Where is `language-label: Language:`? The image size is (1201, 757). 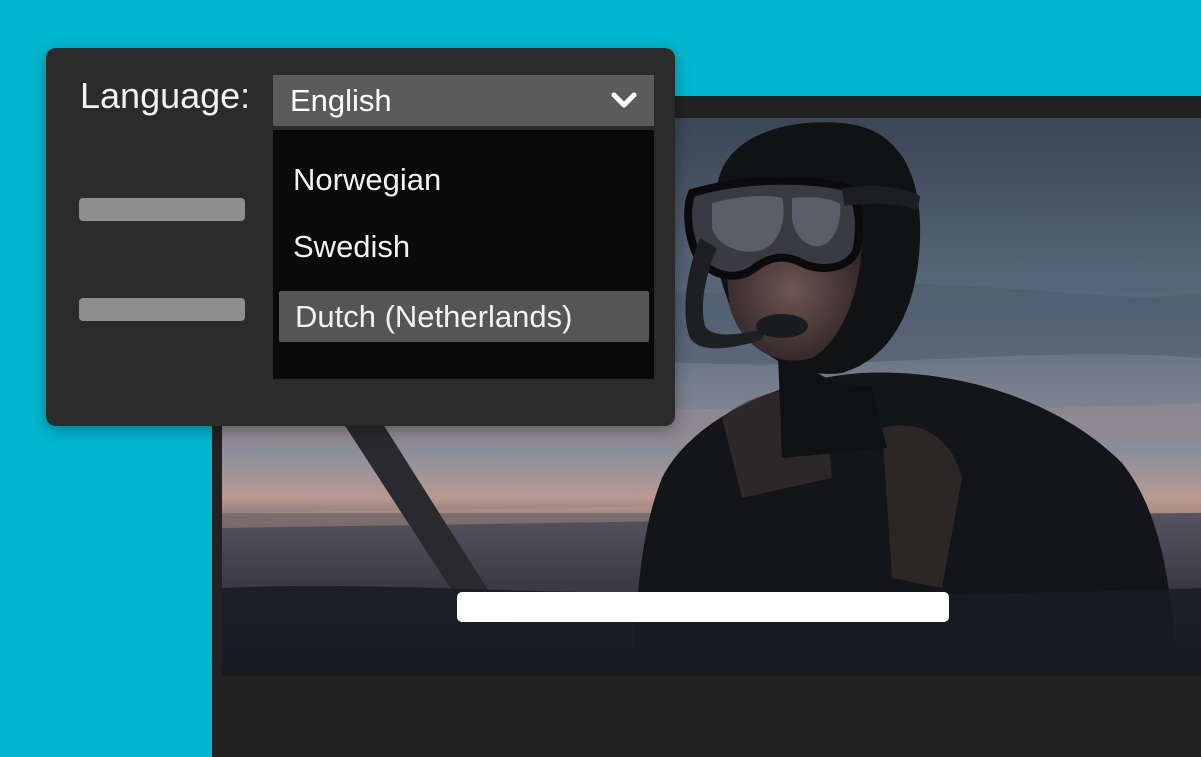
language-label: Language: is located at coordinates (165, 95).